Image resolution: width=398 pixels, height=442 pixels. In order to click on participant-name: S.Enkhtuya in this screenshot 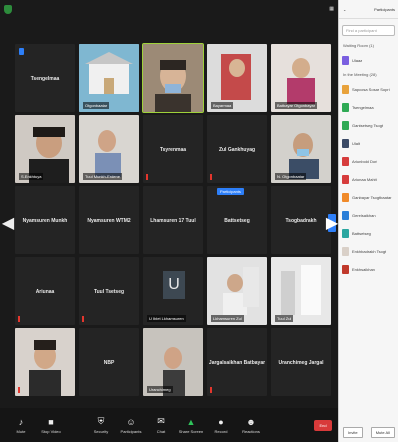, I will do `click(31, 176)`.